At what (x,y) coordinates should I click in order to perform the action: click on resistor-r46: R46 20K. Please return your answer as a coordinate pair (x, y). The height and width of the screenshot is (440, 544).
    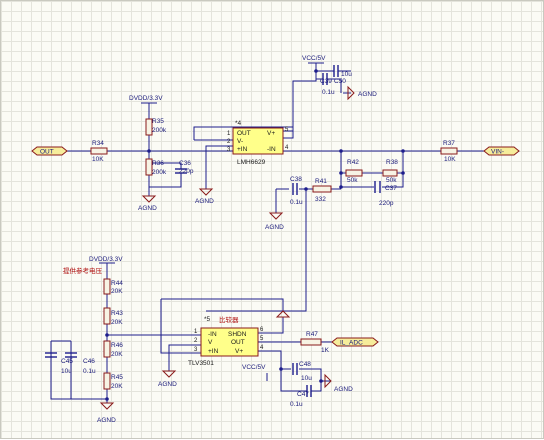
    Looking at the image, I should click on (113, 349).